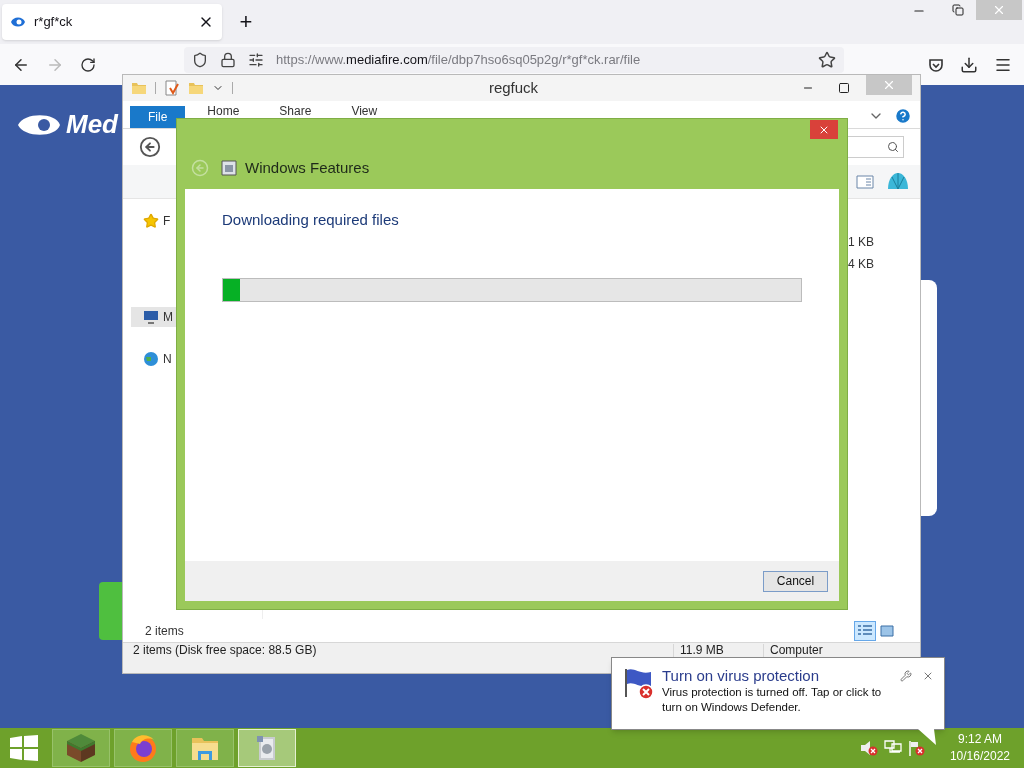  I want to click on file-size: 4 KB, so click(861, 264).